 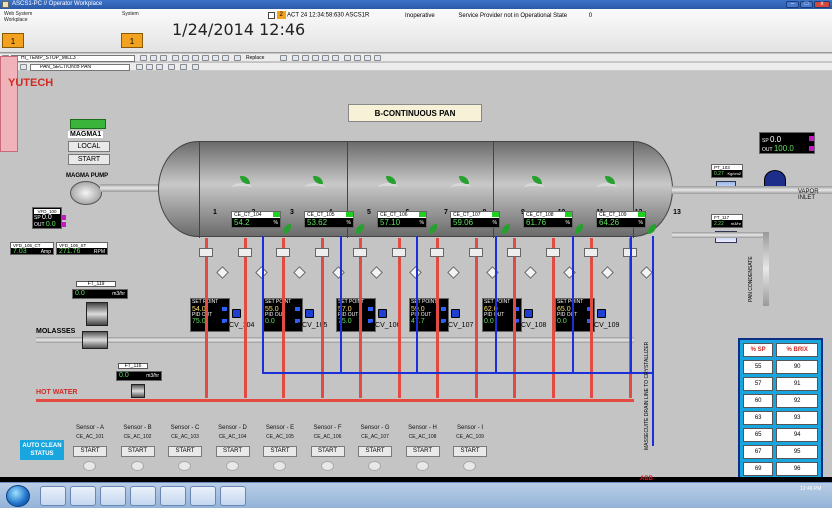 I want to click on display-combo: PAN_SECTION:B PAN, so click(x=80, y=67).